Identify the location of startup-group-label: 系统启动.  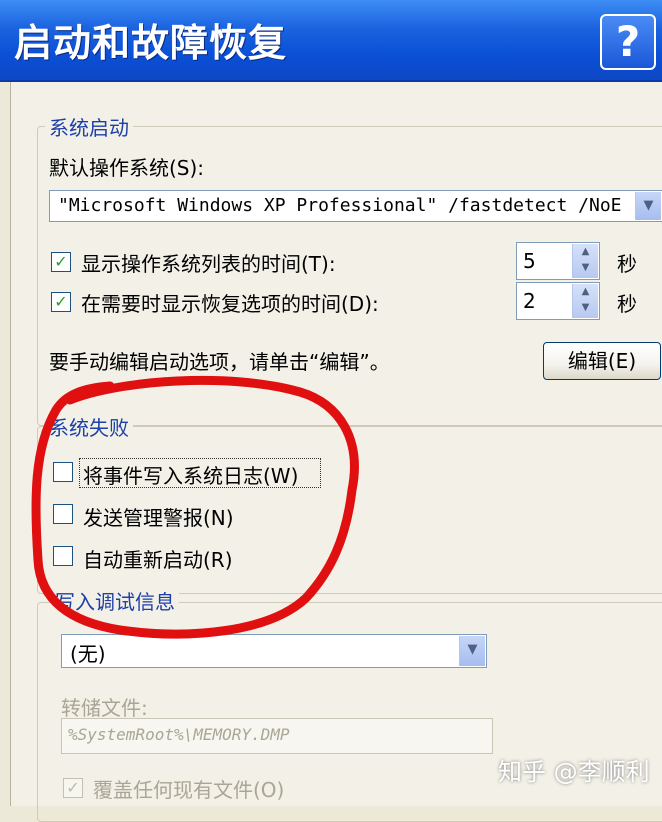
(89, 126).